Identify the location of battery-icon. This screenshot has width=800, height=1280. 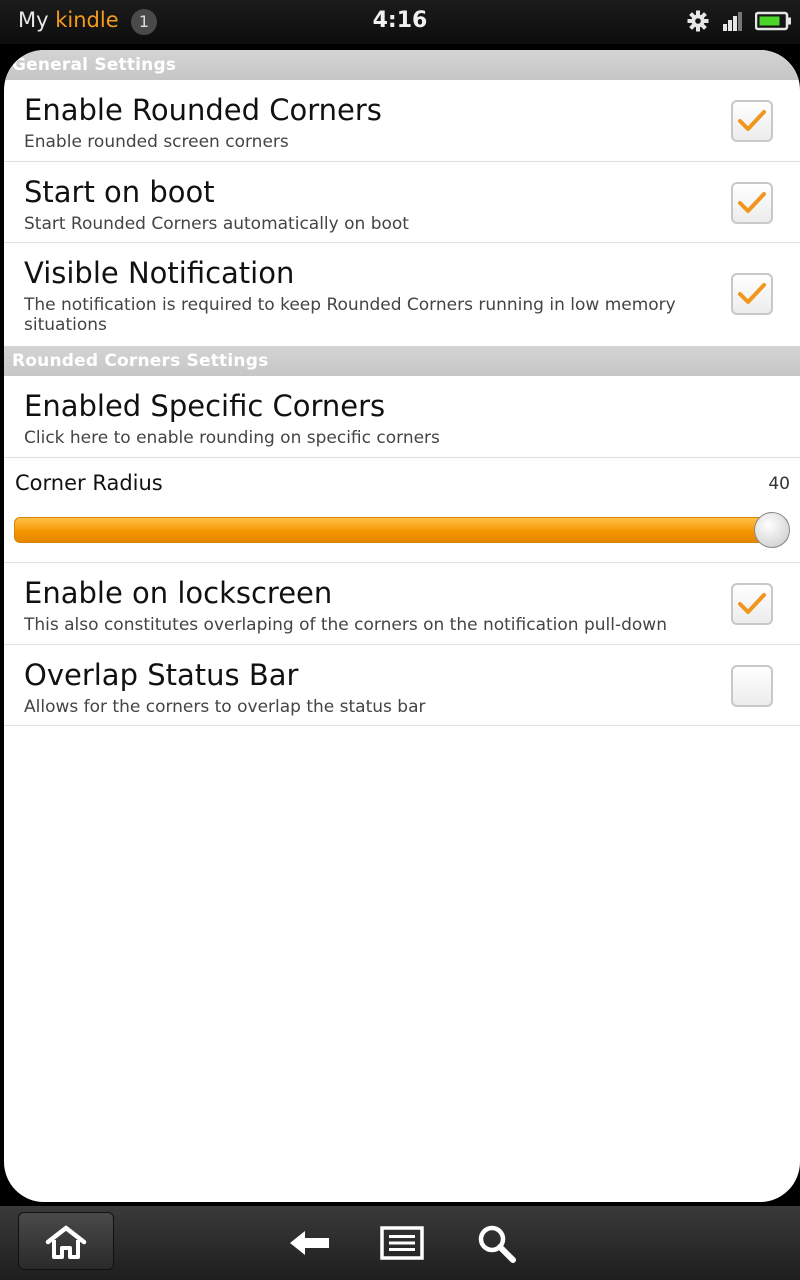
(773, 21).